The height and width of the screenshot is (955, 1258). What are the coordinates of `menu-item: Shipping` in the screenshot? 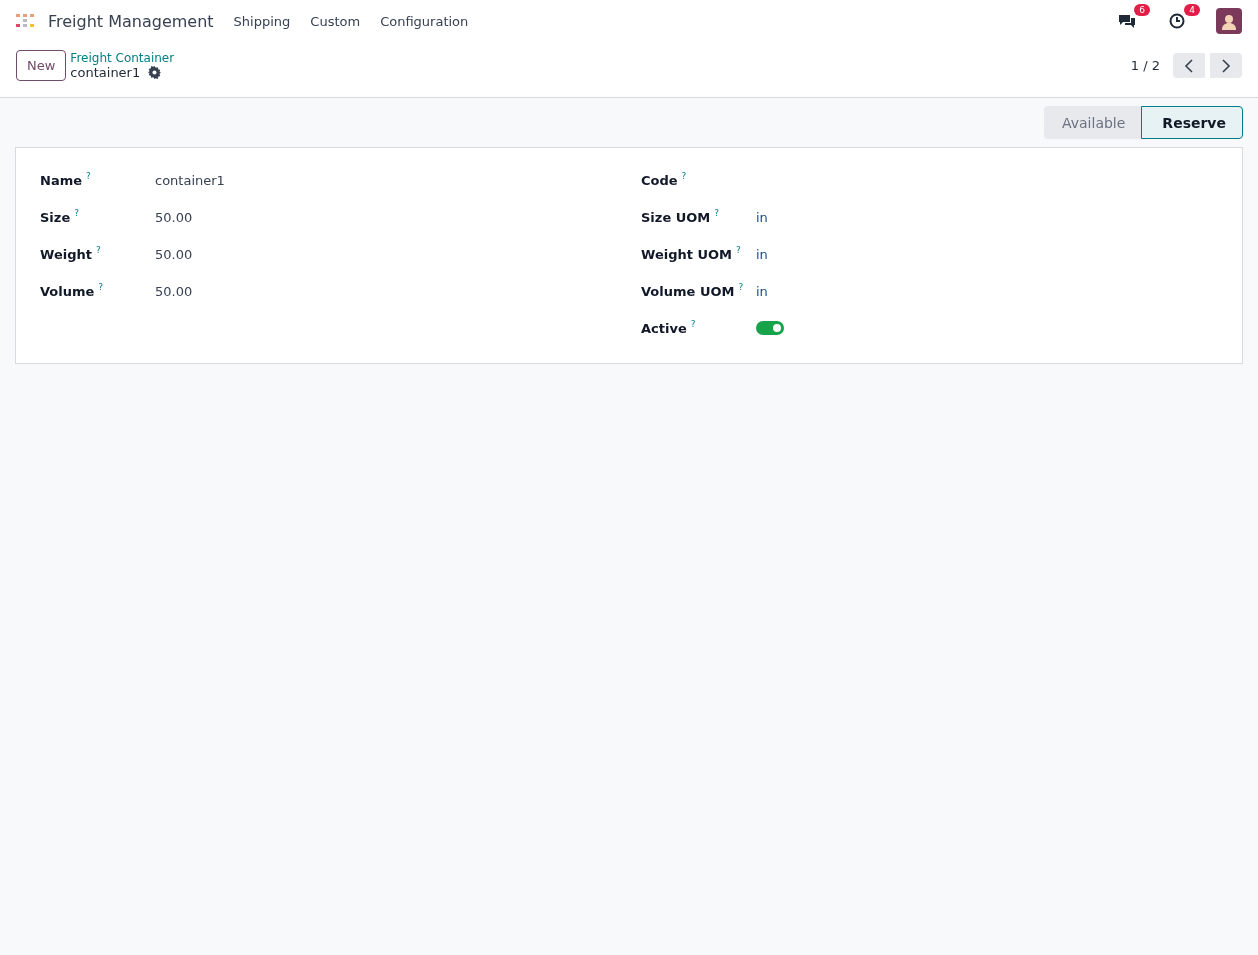 It's located at (262, 21).